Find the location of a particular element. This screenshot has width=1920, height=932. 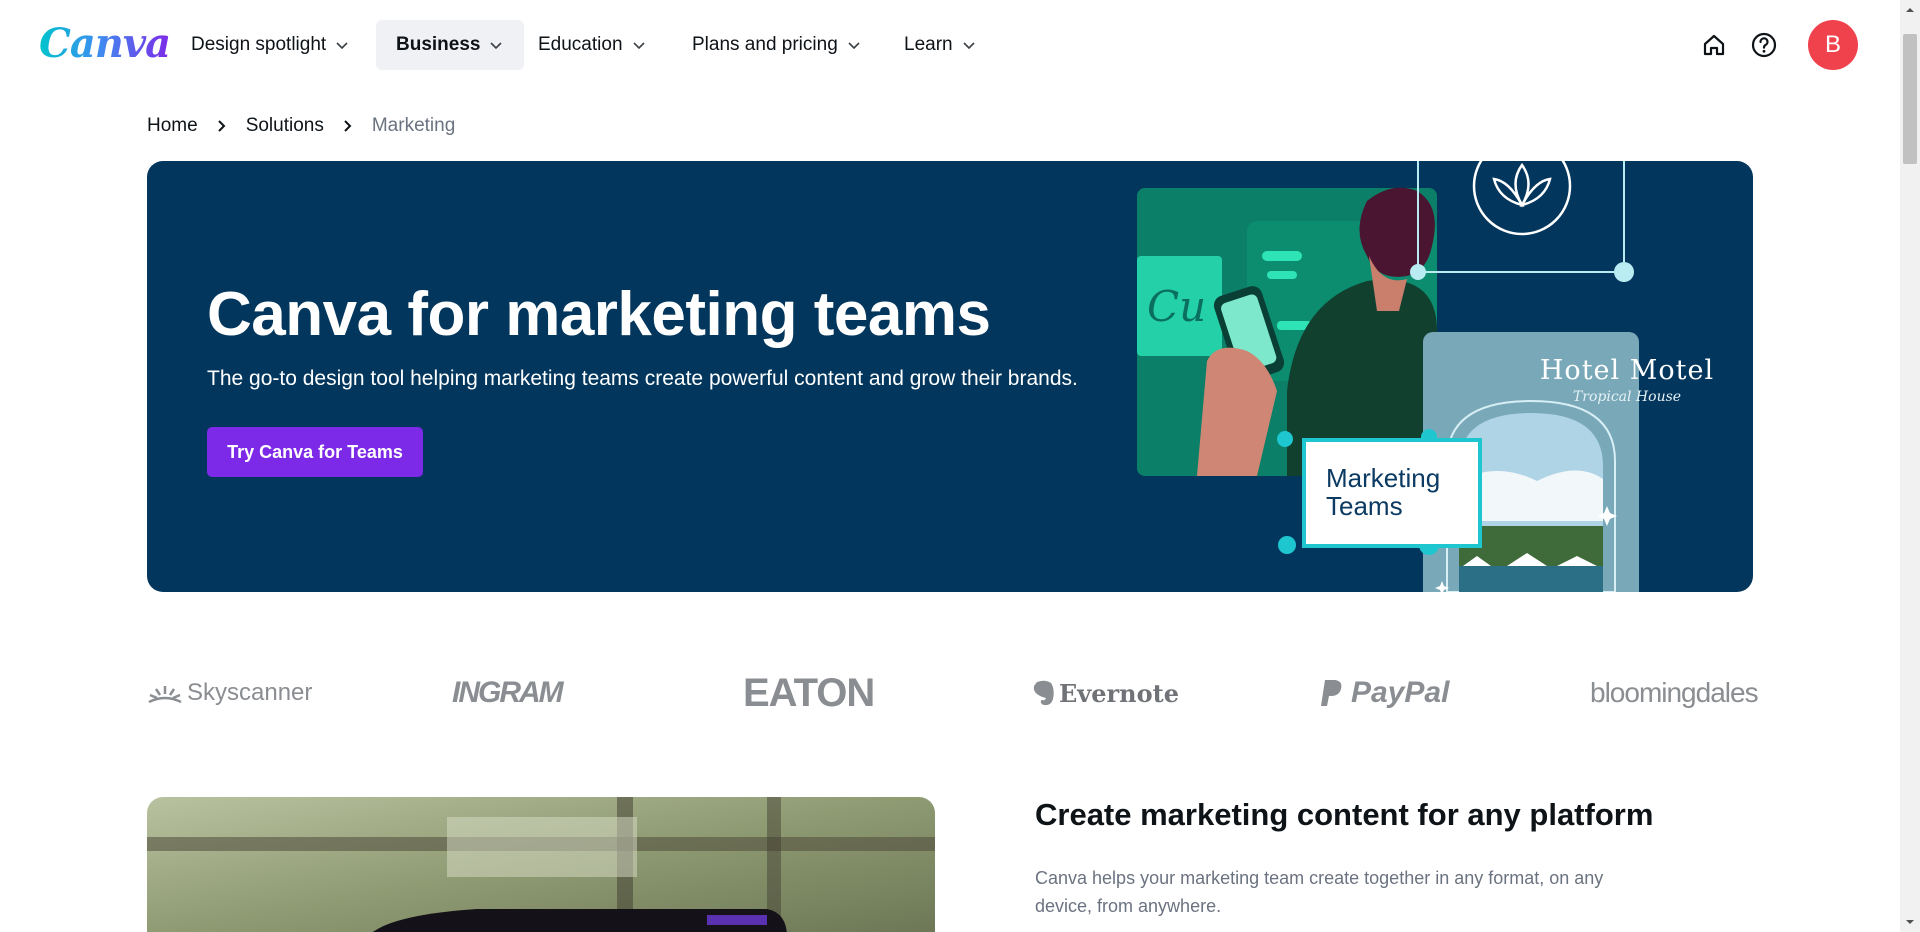

marketing-card-line1: Marketing is located at coordinates (1383, 478).